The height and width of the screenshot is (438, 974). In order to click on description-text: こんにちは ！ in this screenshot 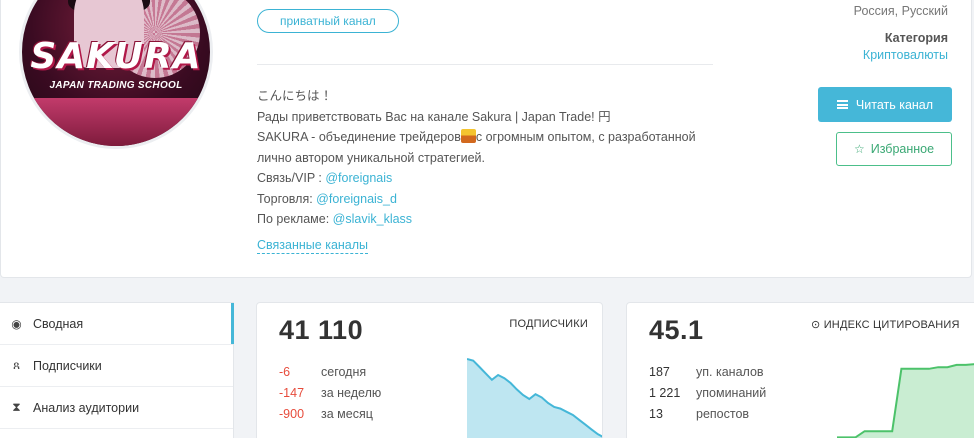, I will do `click(296, 96)`.